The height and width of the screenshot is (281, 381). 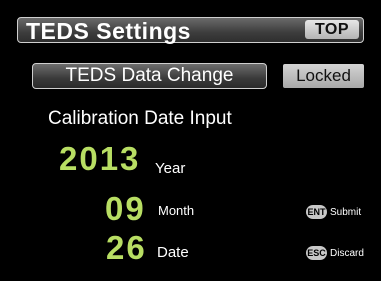 What do you see at coordinates (332, 29) in the screenshot?
I see `top-button: TOP` at bounding box center [332, 29].